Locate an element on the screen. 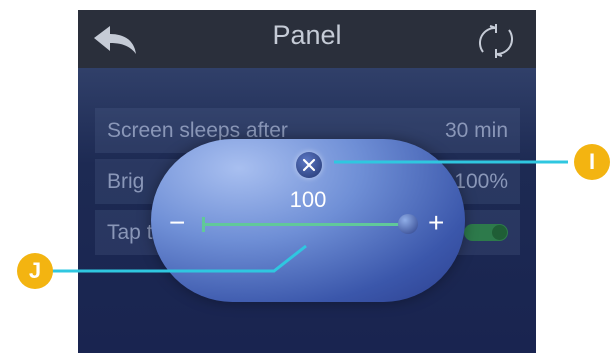 The image size is (610, 353). brightness-value: 100 is located at coordinates (308, 199).